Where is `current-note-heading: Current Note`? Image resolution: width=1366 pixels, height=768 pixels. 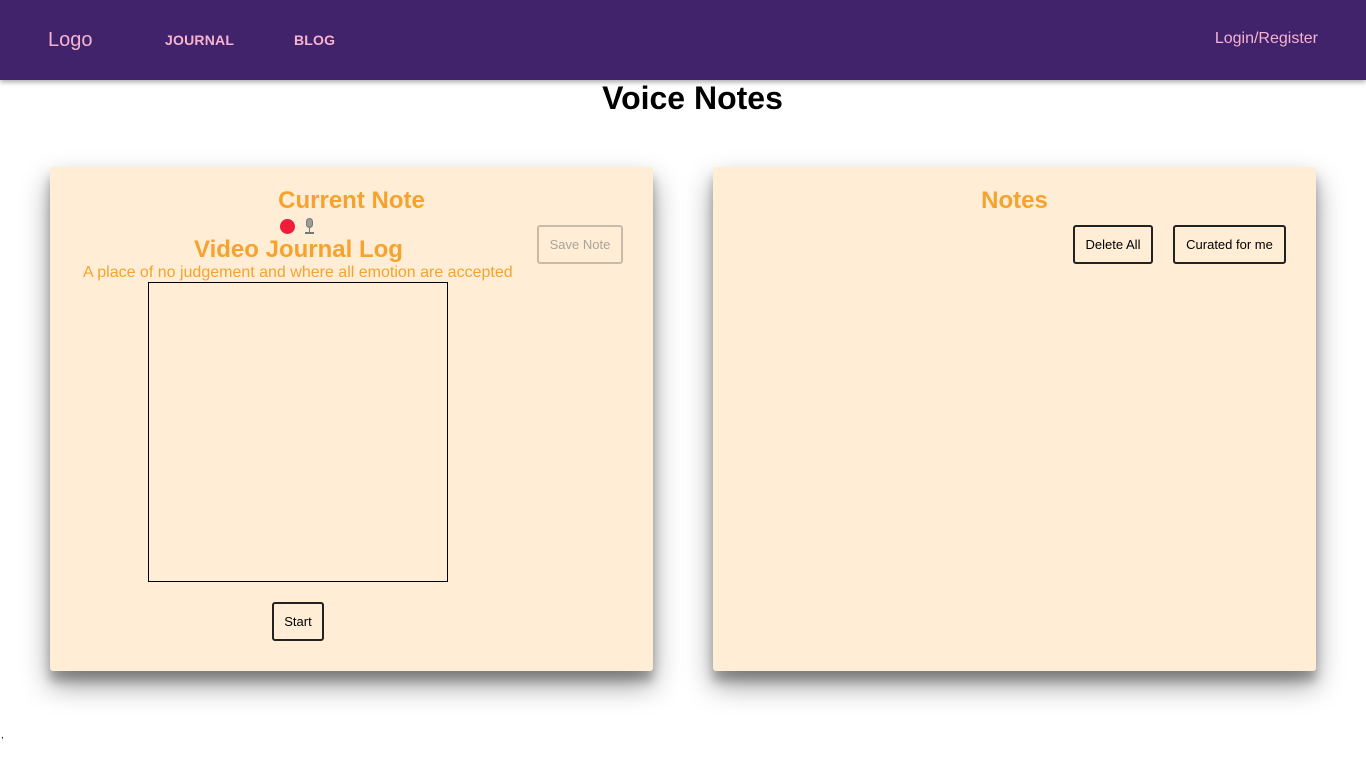 current-note-heading: Current Note is located at coordinates (351, 200).